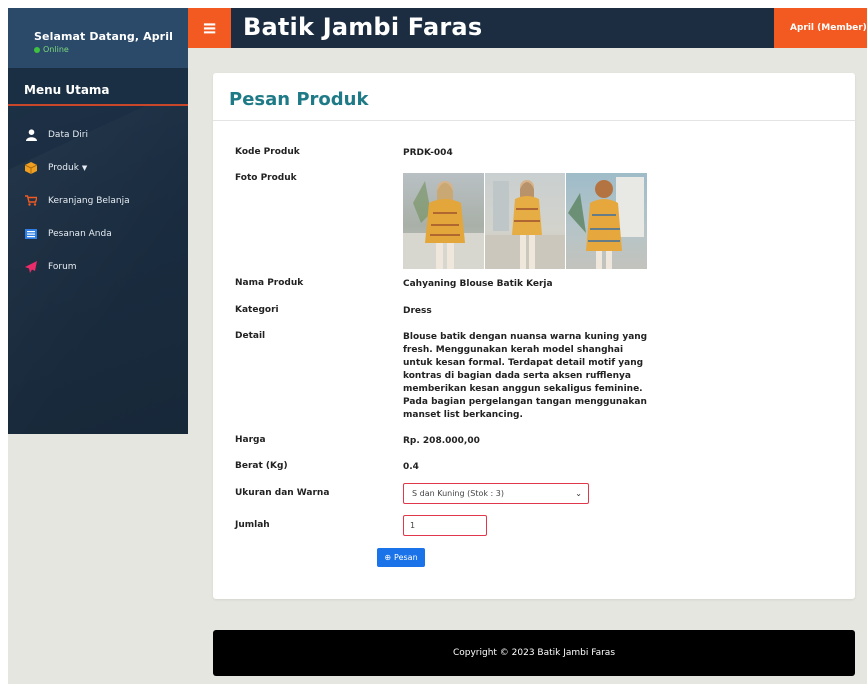 The width and height of the screenshot is (867, 684). I want to click on kode-produk-value: PRDK-004, so click(428, 153).